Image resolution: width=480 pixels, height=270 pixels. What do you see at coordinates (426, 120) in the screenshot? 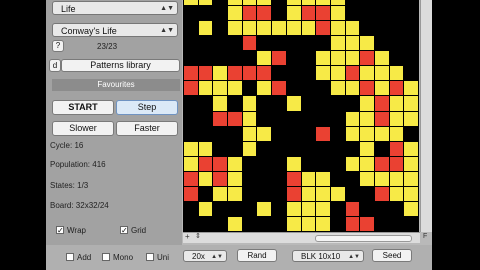
I see `vertical-scrollbar: F` at bounding box center [426, 120].